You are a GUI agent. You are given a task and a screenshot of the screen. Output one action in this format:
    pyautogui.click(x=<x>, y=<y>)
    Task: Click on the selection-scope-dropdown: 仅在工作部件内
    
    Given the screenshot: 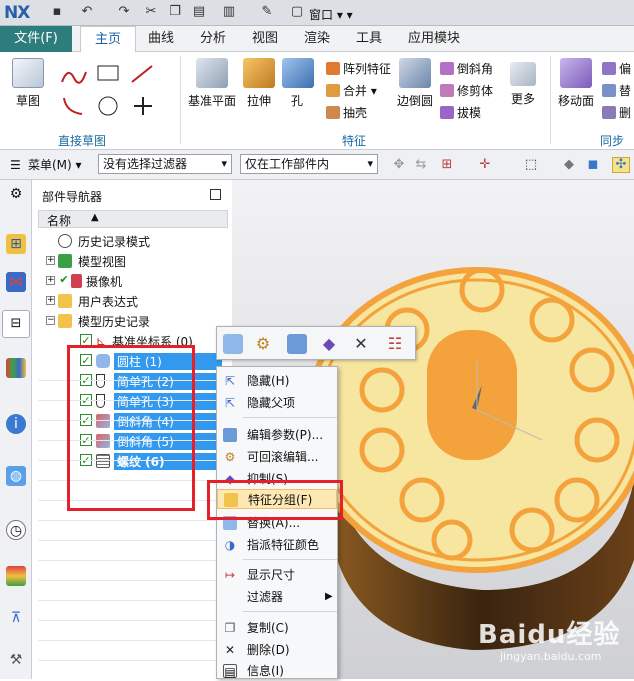 What is the action you would take?
    pyautogui.click(x=309, y=164)
    